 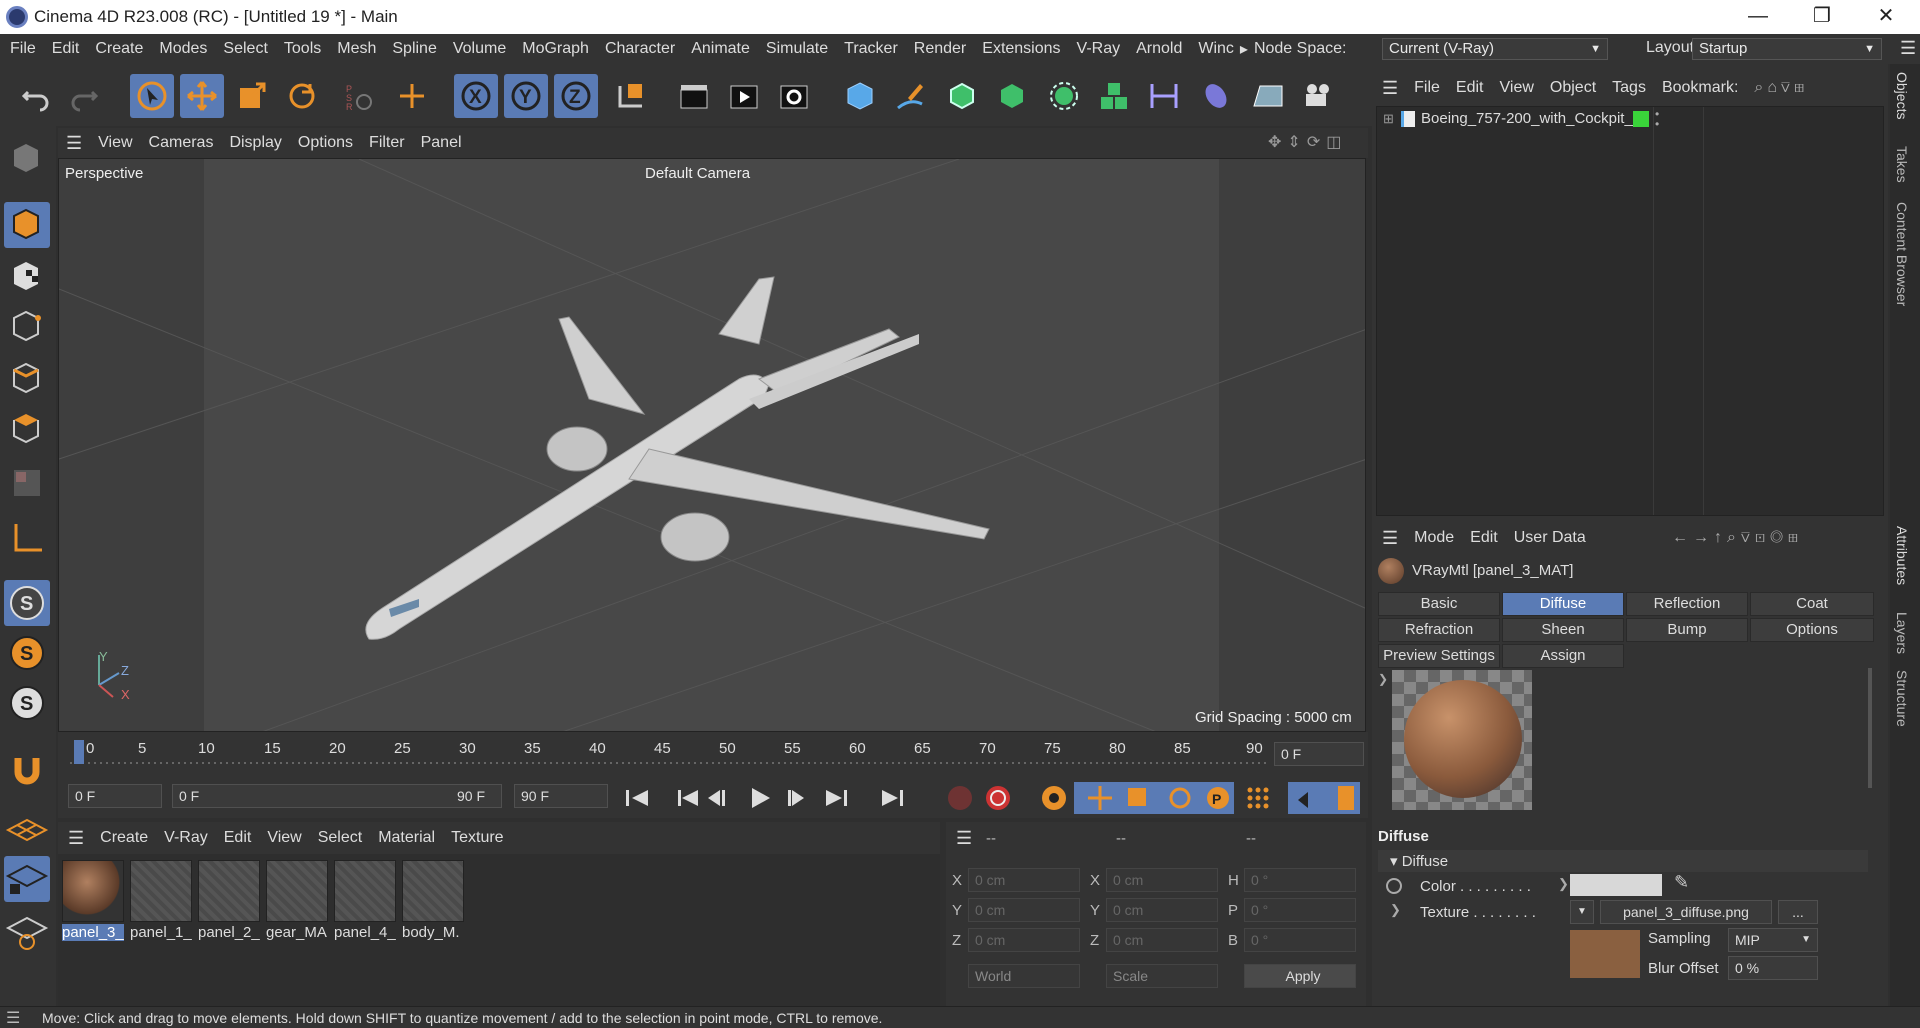 I want to click on position-z-field: 0 cm, so click(x=1024, y=940).